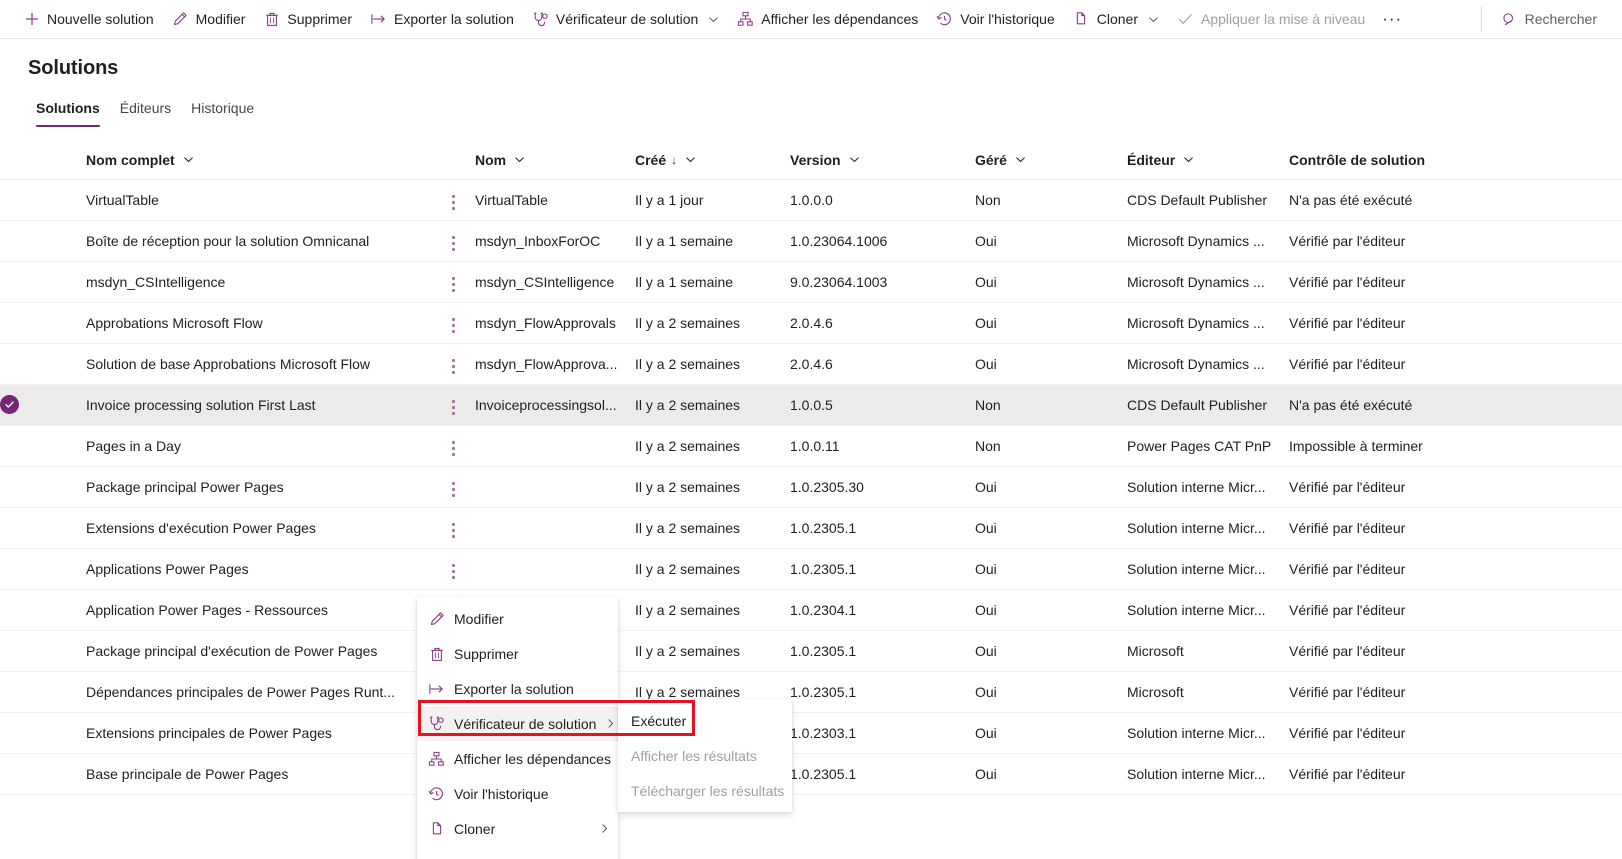 This screenshot has height=859, width=1622. I want to click on cell-name: Extensions d'exécution Power Pages, so click(258, 528).